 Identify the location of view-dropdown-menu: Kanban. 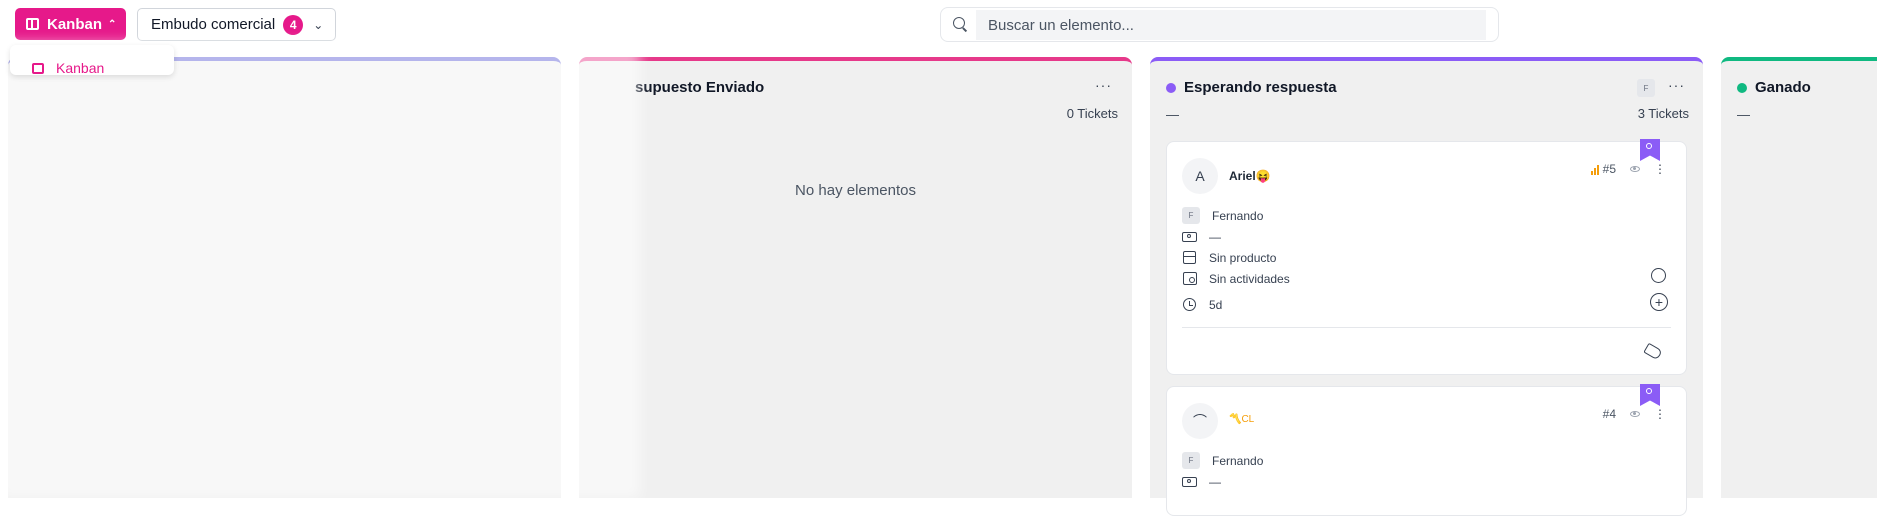
(92, 60).